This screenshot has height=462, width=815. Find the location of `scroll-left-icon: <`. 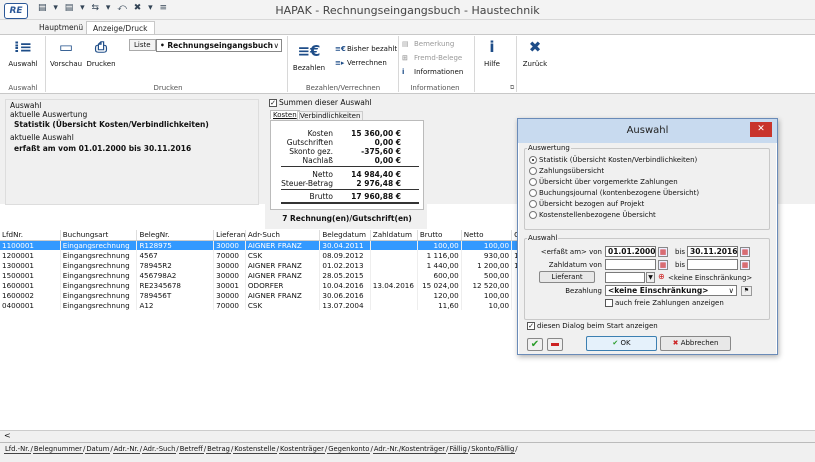

scroll-left-icon: < is located at coordinates (7, 435).